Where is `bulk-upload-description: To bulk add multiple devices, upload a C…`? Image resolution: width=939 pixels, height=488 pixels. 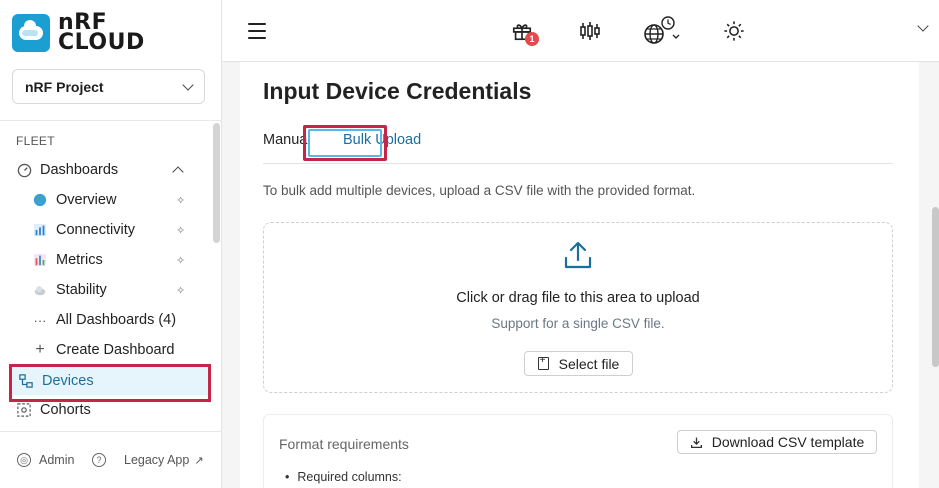 bulk-upload-description: To bulk add multiple devices, upload a C… is located at coordinates (479, 190).